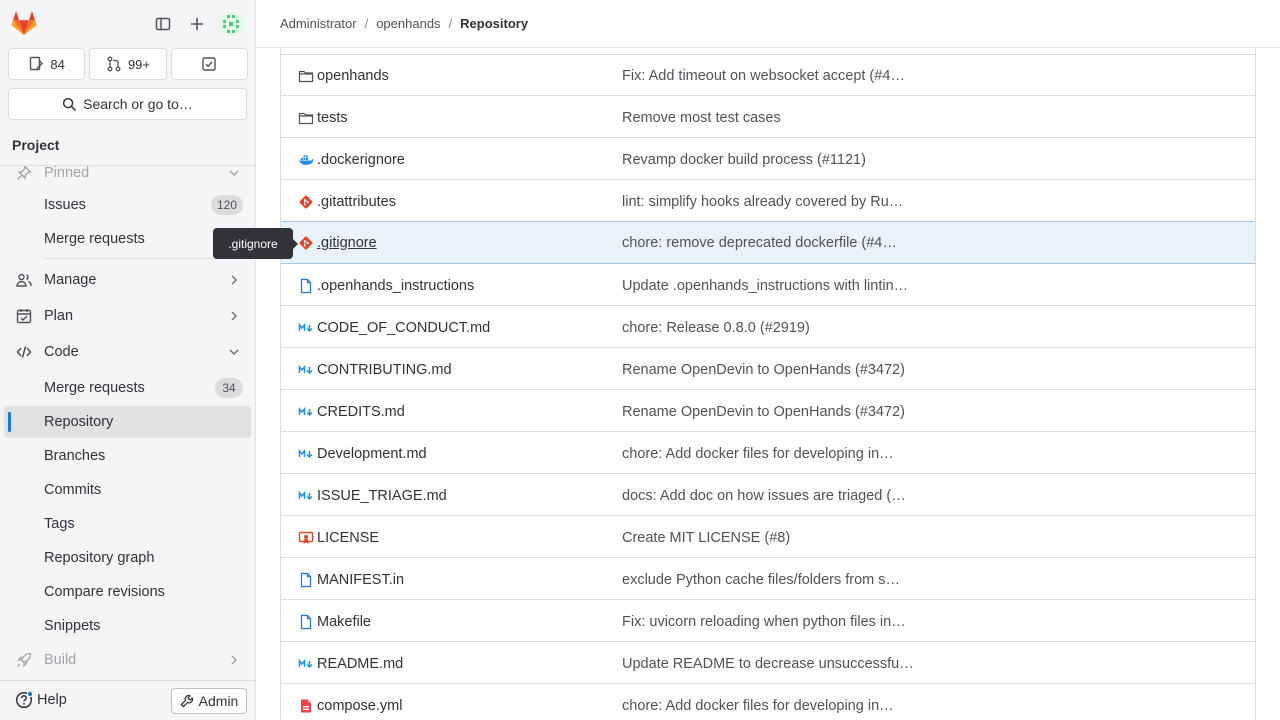 The height and width of the screenshot is (720, 1280). Describe the element at coordinates (403, 328) in the screenshot. I see `file-name-link: CODE_OF_CONDUCT.md` at that location.